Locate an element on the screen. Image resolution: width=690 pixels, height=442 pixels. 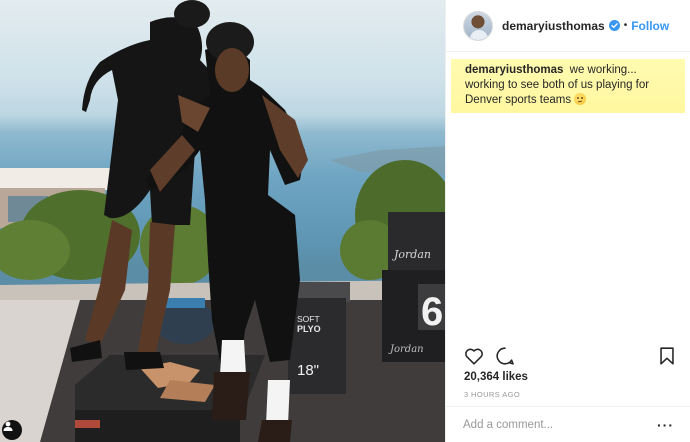
caption-username: demaryiusthomas is located at coordinates (514, 70).